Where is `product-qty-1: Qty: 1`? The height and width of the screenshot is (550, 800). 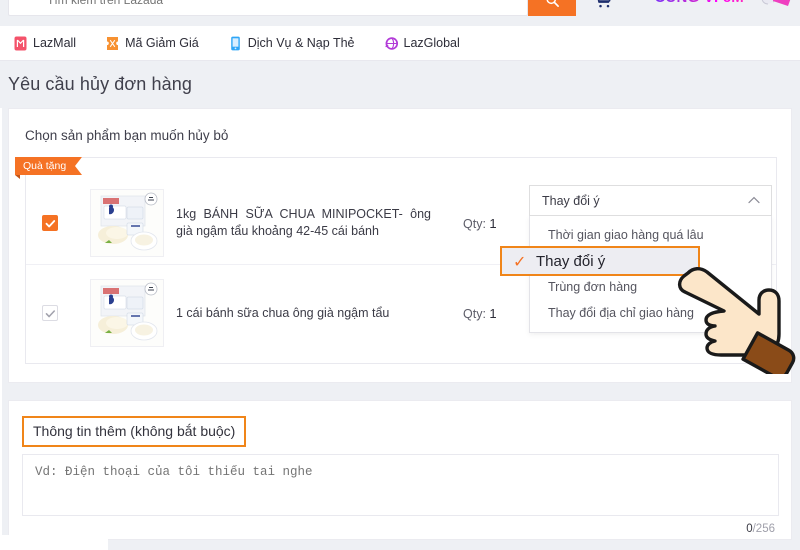 product-qty-1: Qty: 1 is located at coordinates (480, 223).